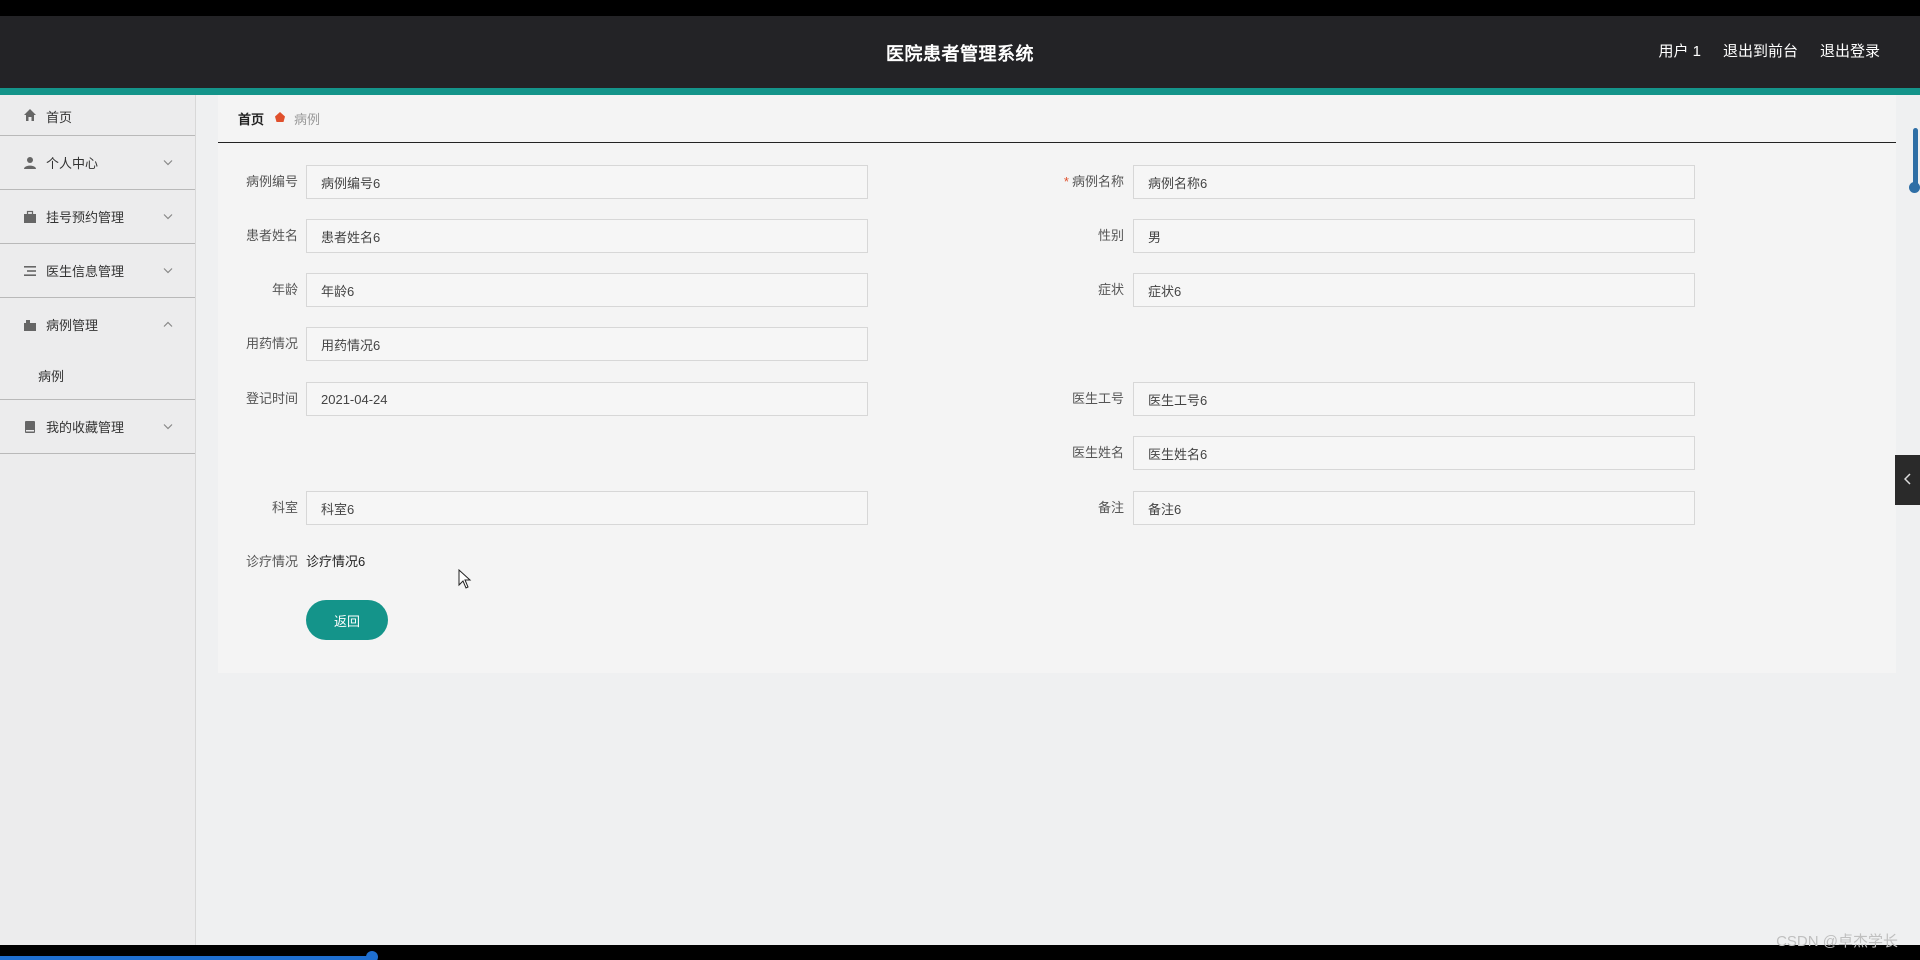 This screenshot has width=1920, height=960. What do you see at coordinates (372, 955) in the screenshot?
I see `video-progress-handle` at bounding box center [372, 955].